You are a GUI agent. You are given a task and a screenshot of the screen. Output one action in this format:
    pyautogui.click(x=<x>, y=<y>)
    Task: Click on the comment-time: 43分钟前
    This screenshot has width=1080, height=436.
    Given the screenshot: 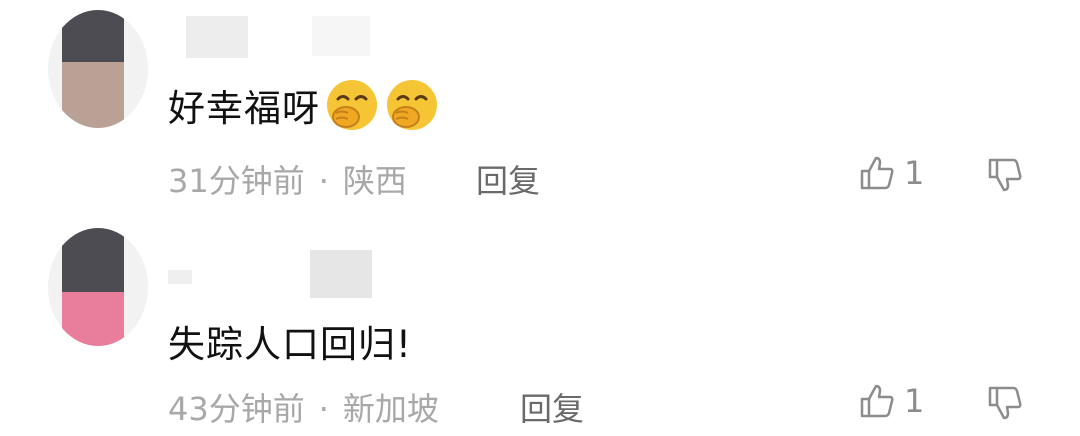 What is the action you would take?
    pyautogui.click(x=236, y=409)
    